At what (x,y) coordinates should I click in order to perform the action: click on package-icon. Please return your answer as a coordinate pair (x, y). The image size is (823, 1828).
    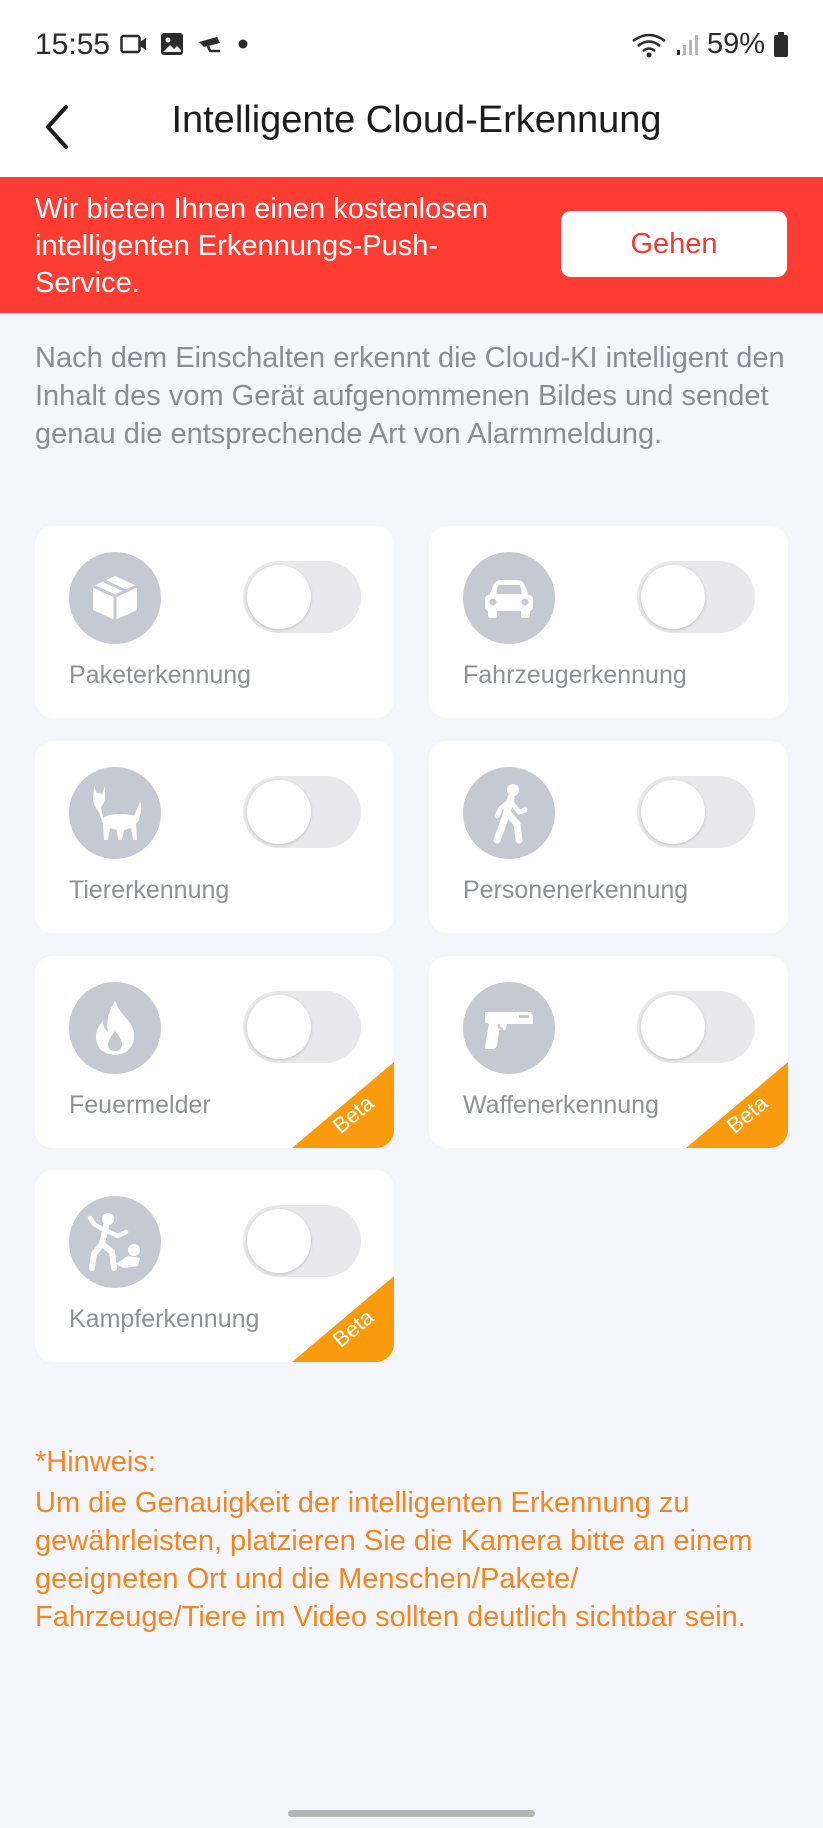
    Looking at the image, I should click on (115, 598).